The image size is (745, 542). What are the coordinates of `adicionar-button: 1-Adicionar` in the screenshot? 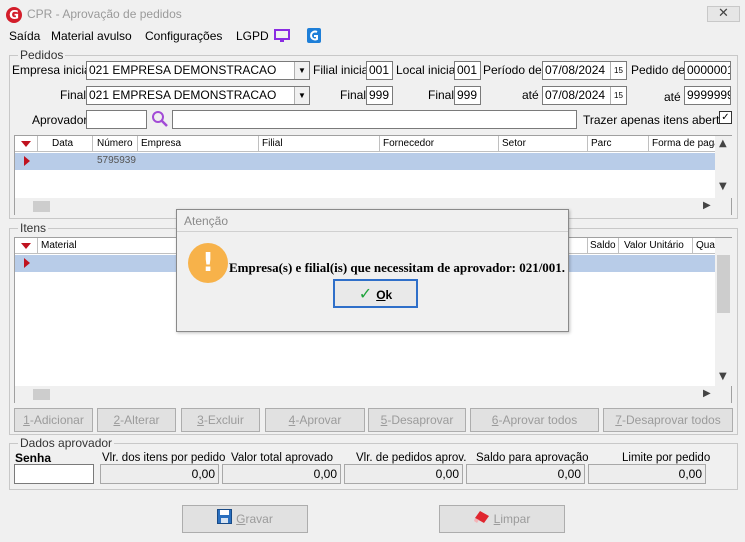 It's located at (53, 420).